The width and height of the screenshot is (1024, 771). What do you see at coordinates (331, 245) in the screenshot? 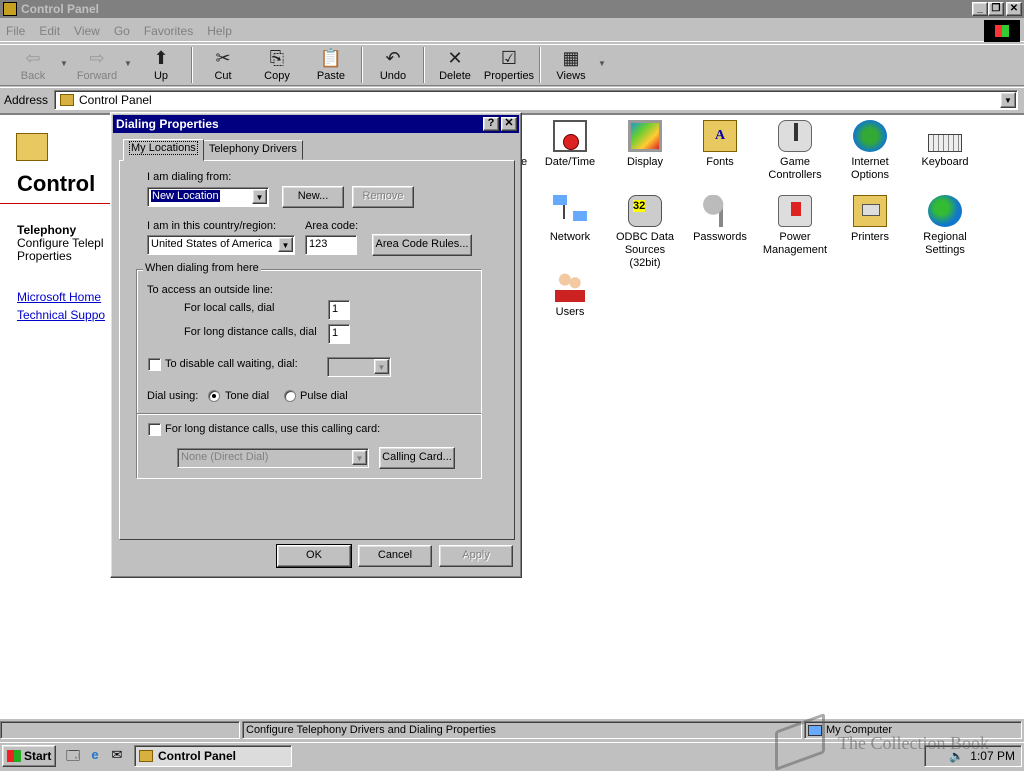
I see `area-code-input: 123` at bounding box center [331, 245].